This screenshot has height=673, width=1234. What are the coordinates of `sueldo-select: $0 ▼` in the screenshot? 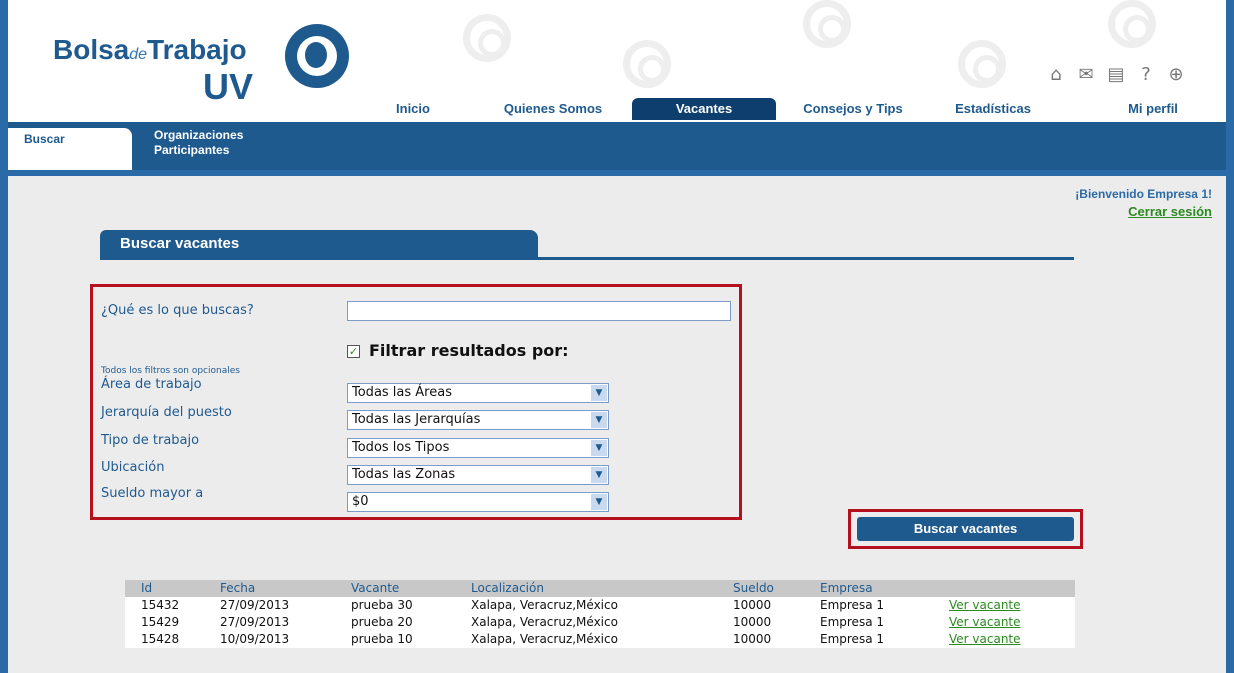 It's located at (478, 502).